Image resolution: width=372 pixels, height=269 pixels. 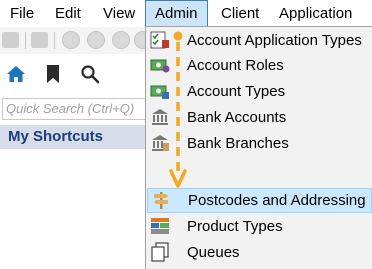 I want to click on signpost-icon, so click(x=161, y=200).